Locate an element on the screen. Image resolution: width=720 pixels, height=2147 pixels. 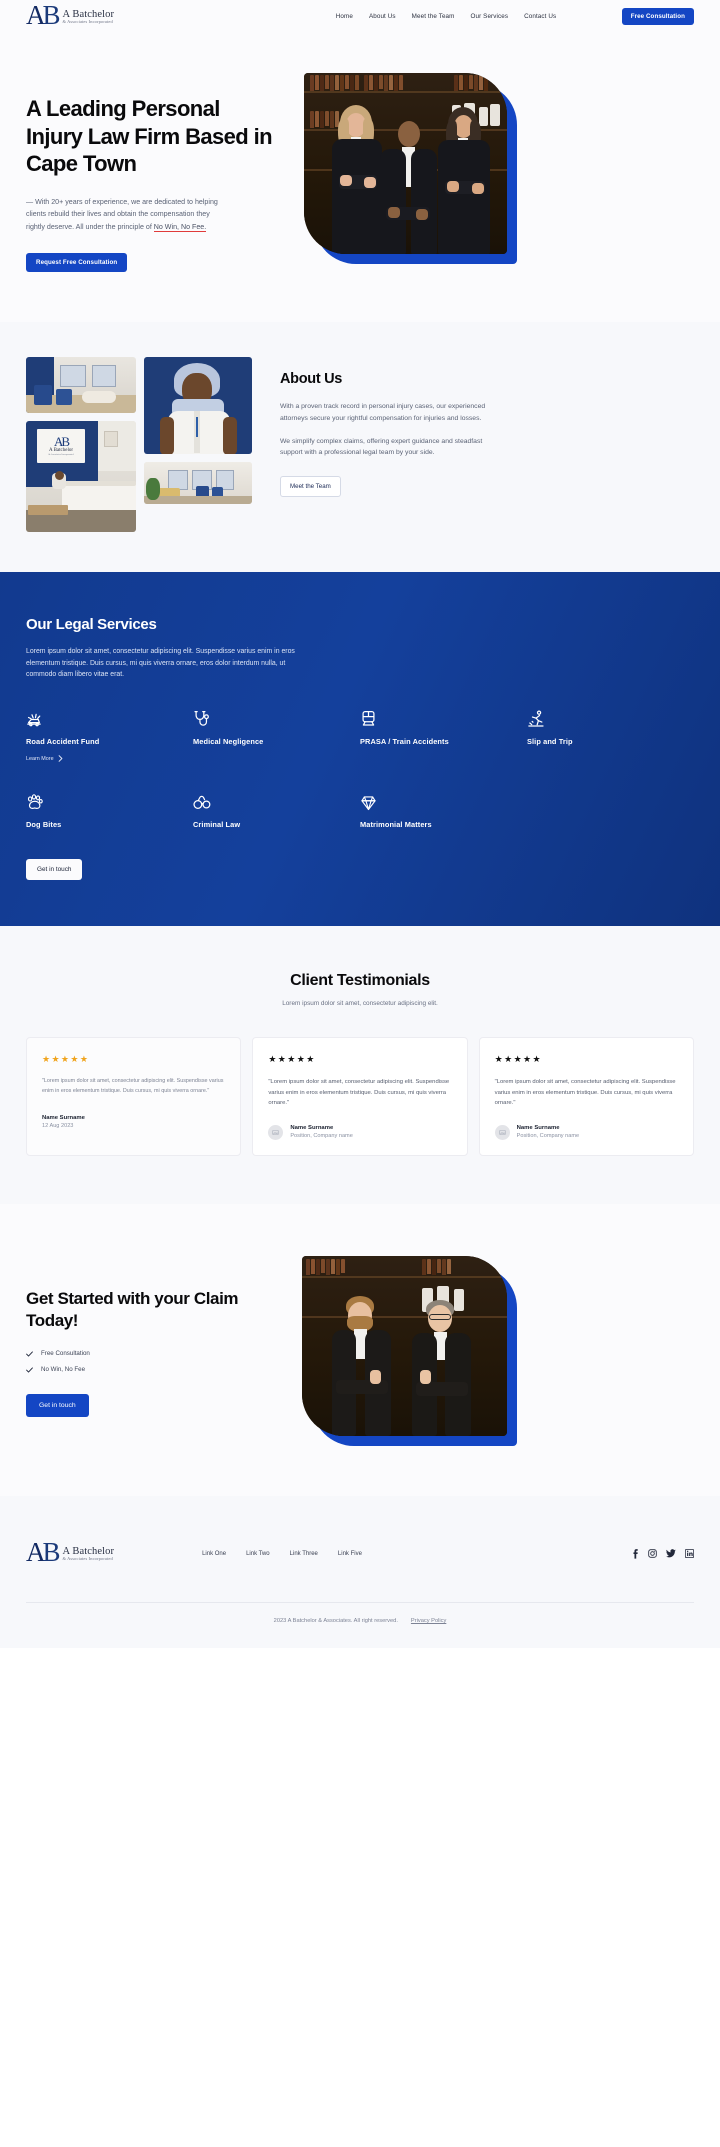
service-label: Criminal Law is located at coordinates (217, 825).